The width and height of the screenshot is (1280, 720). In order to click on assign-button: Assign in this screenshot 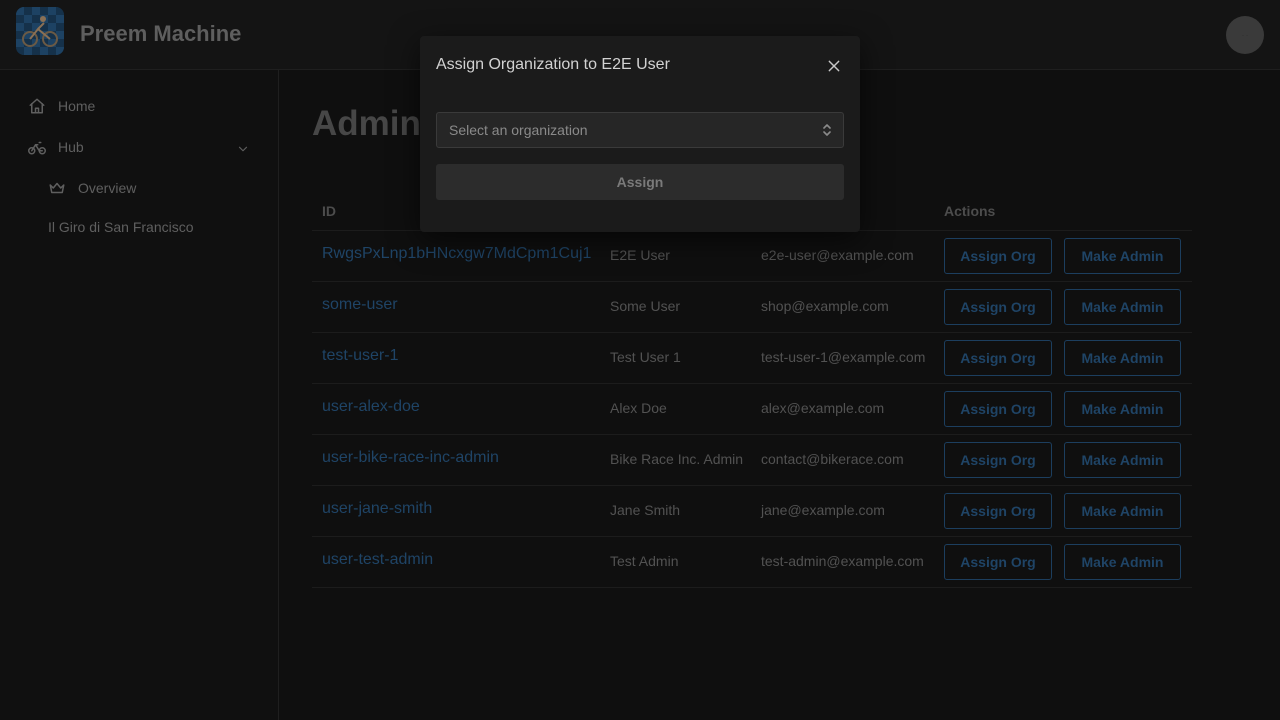, I will do `click(640, 182)`.